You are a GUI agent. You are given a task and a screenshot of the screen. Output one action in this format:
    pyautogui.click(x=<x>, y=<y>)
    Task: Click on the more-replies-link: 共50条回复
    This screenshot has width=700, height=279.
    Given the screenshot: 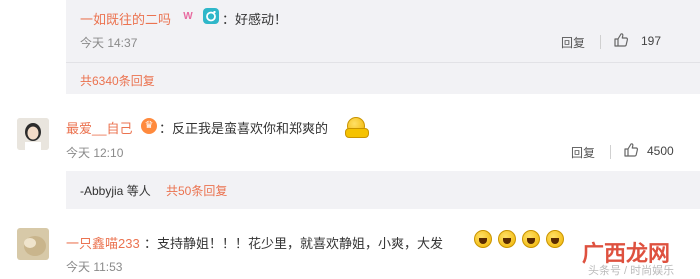 What is the action you would take?
    pyautogui.click(x=196, y=190)
    